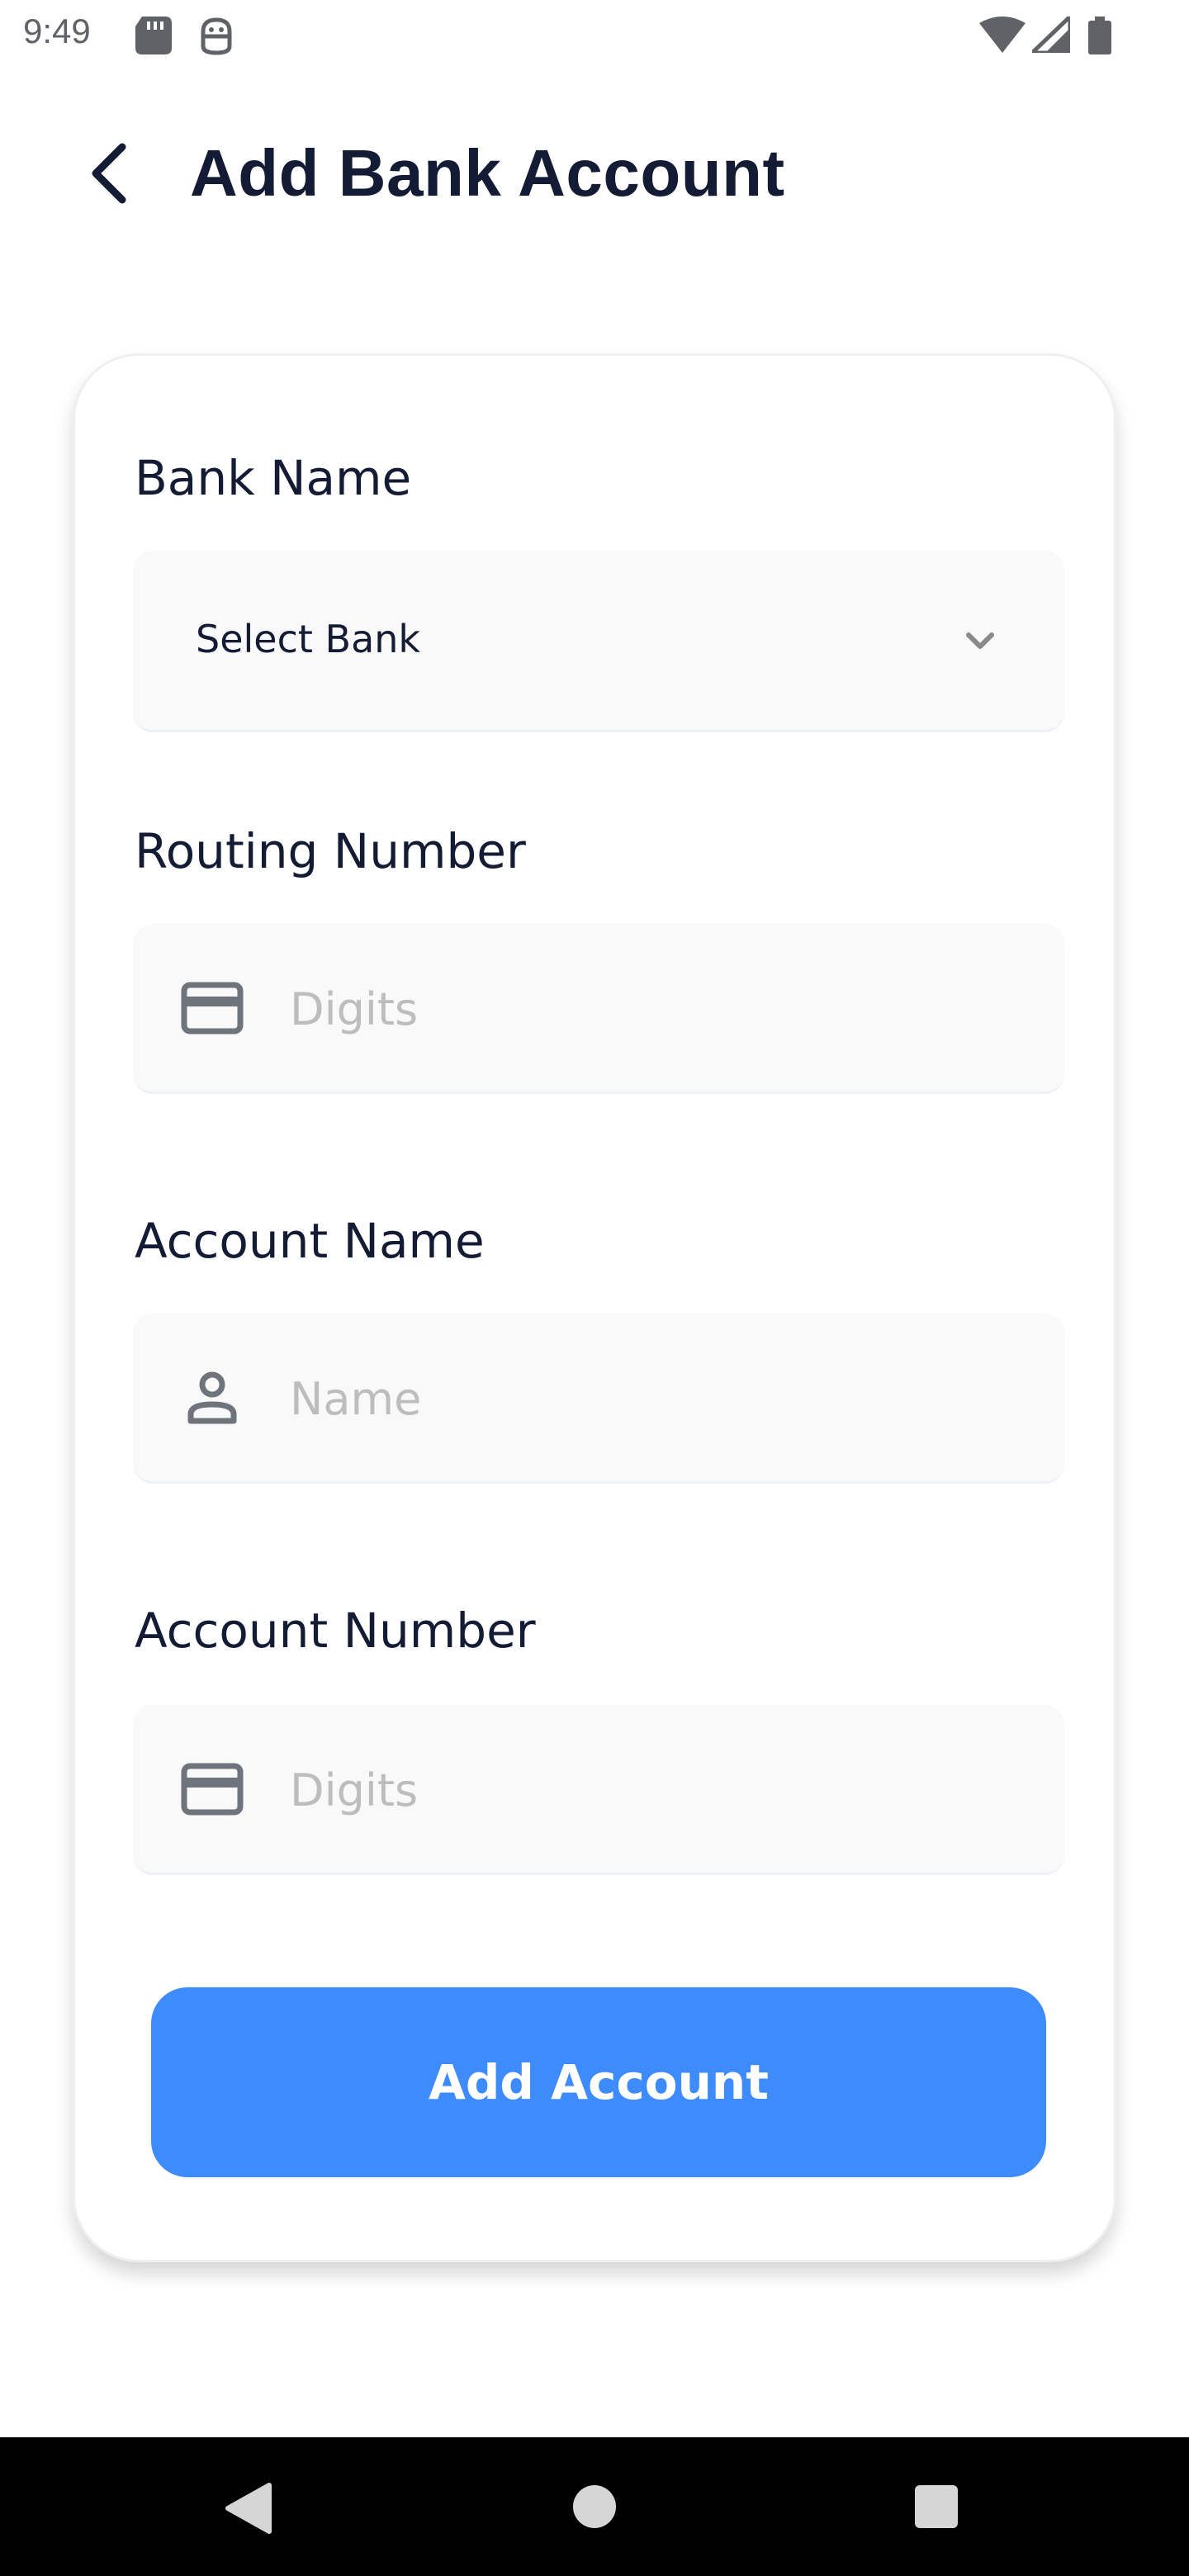 Image resolution: width=1189 pixels, height=2576 pixels. Describe the element at coordinates (1002, 35) in the screenshot. I see `wifi-icon` at that location.